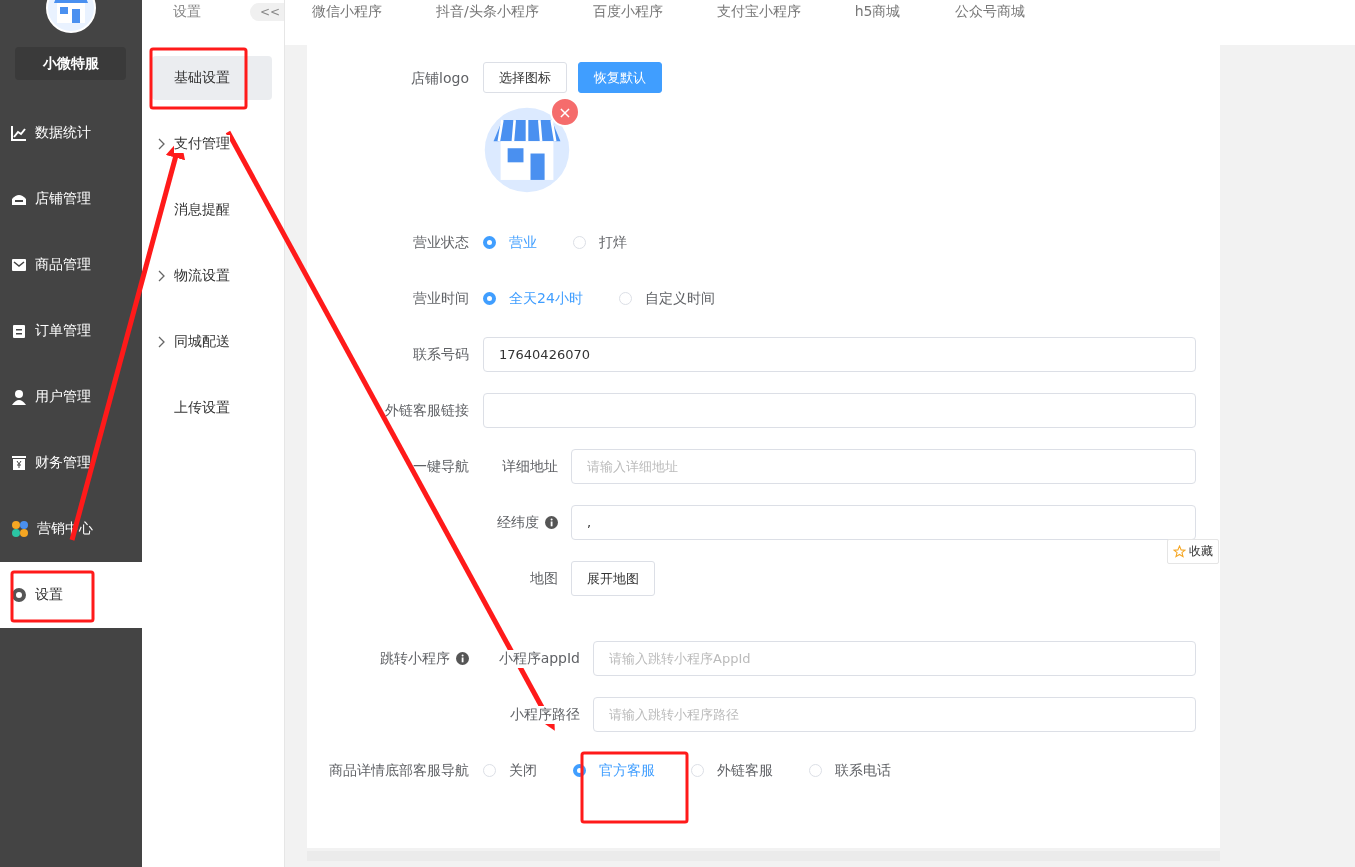  Describe the element at coordinates (850, 770) in the screenshot. I see `radio-option: 联系电话` at that location.